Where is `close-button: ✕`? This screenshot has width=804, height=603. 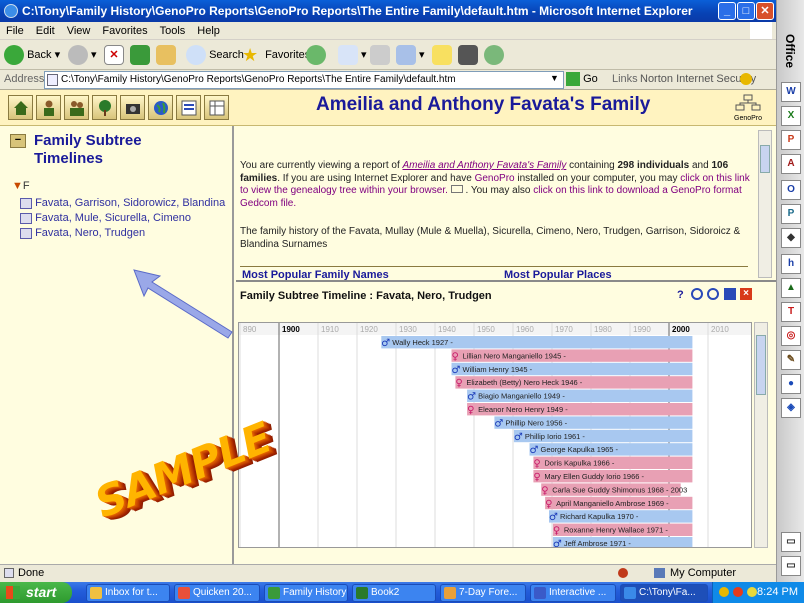 close-button: ✕ is located at coordinates (765, 11).